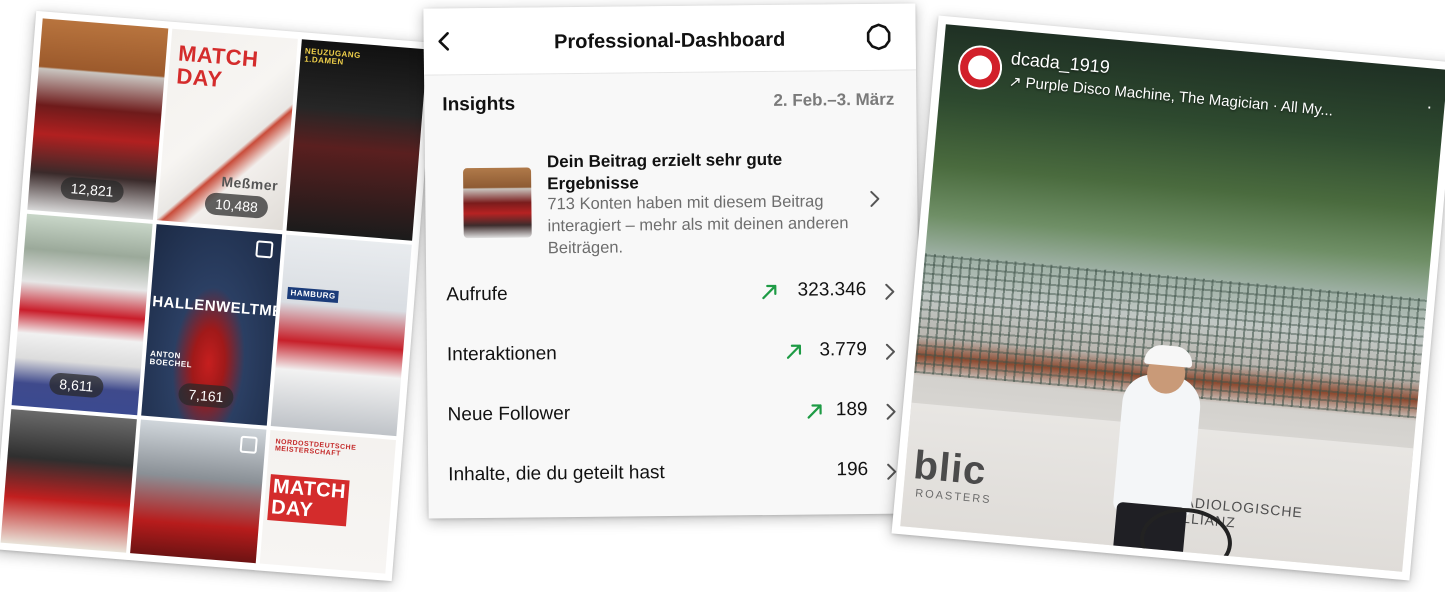 The height and width of the screenshot is (592, 1445). What do you see at coordinates (92, 190) in the screenshot?
I see `view-count-badge: 12,821` at bounding box center [92, 190].